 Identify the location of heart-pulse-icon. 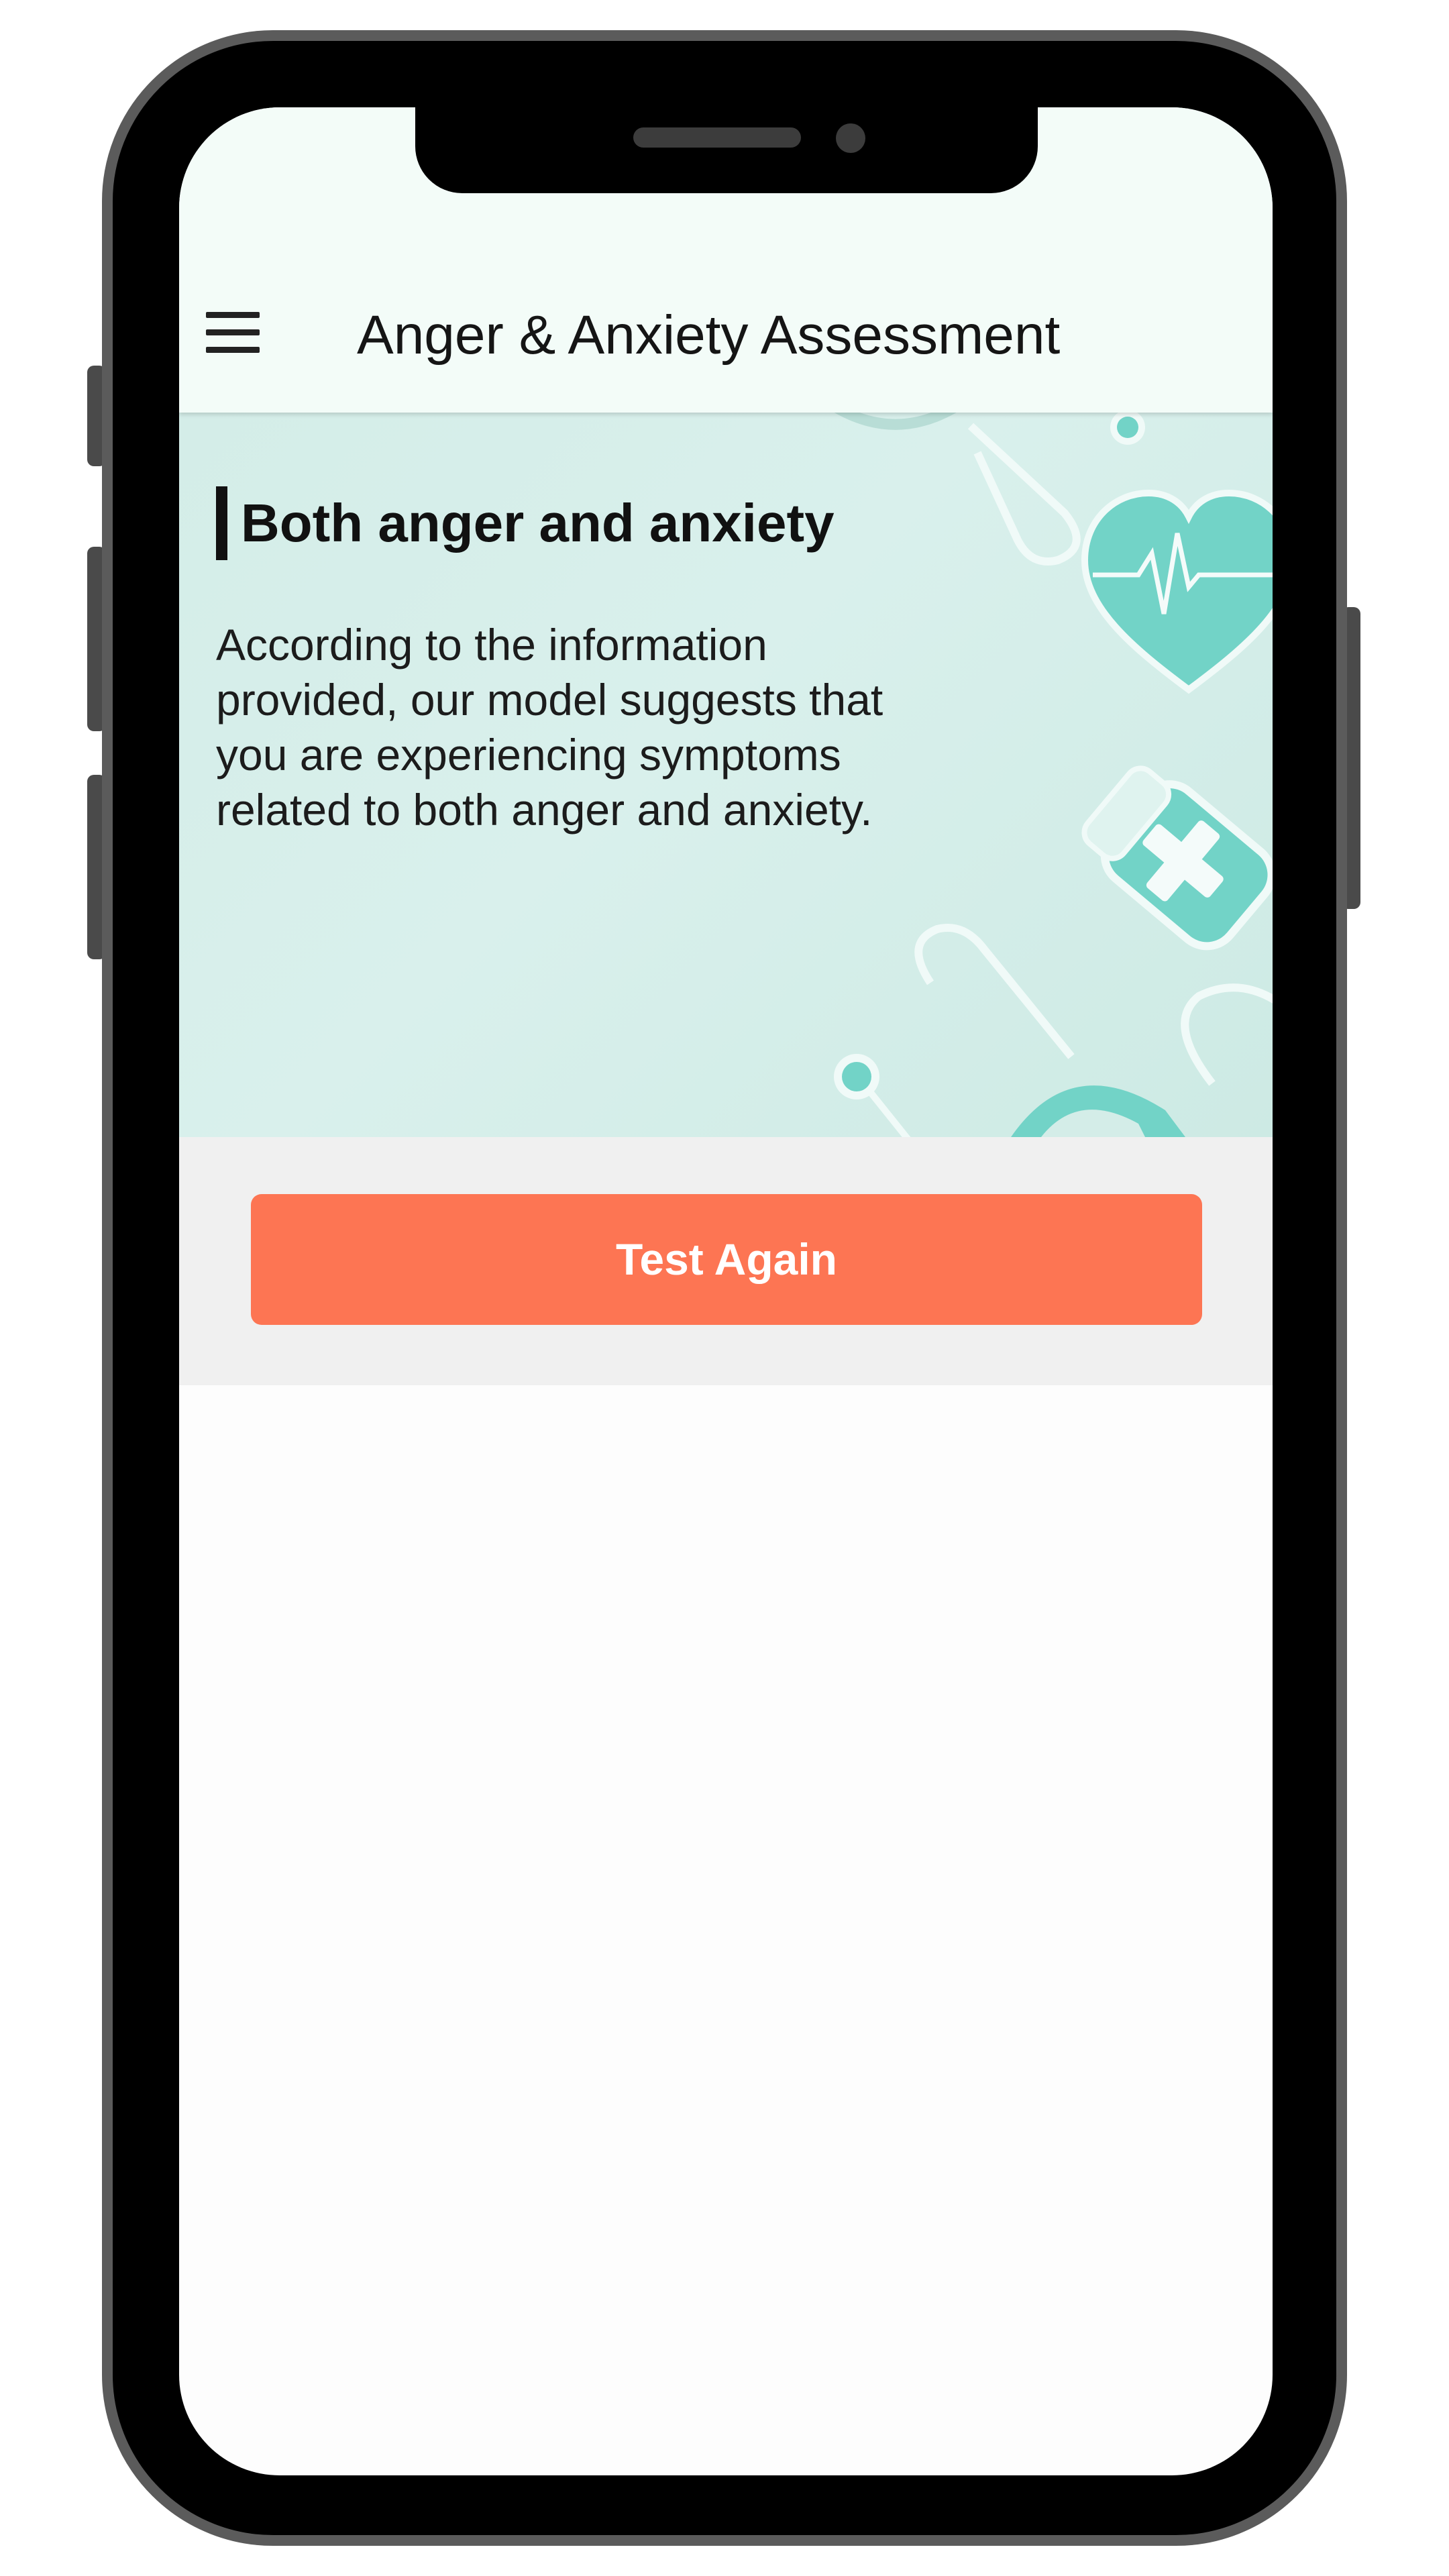
(1177, 591).